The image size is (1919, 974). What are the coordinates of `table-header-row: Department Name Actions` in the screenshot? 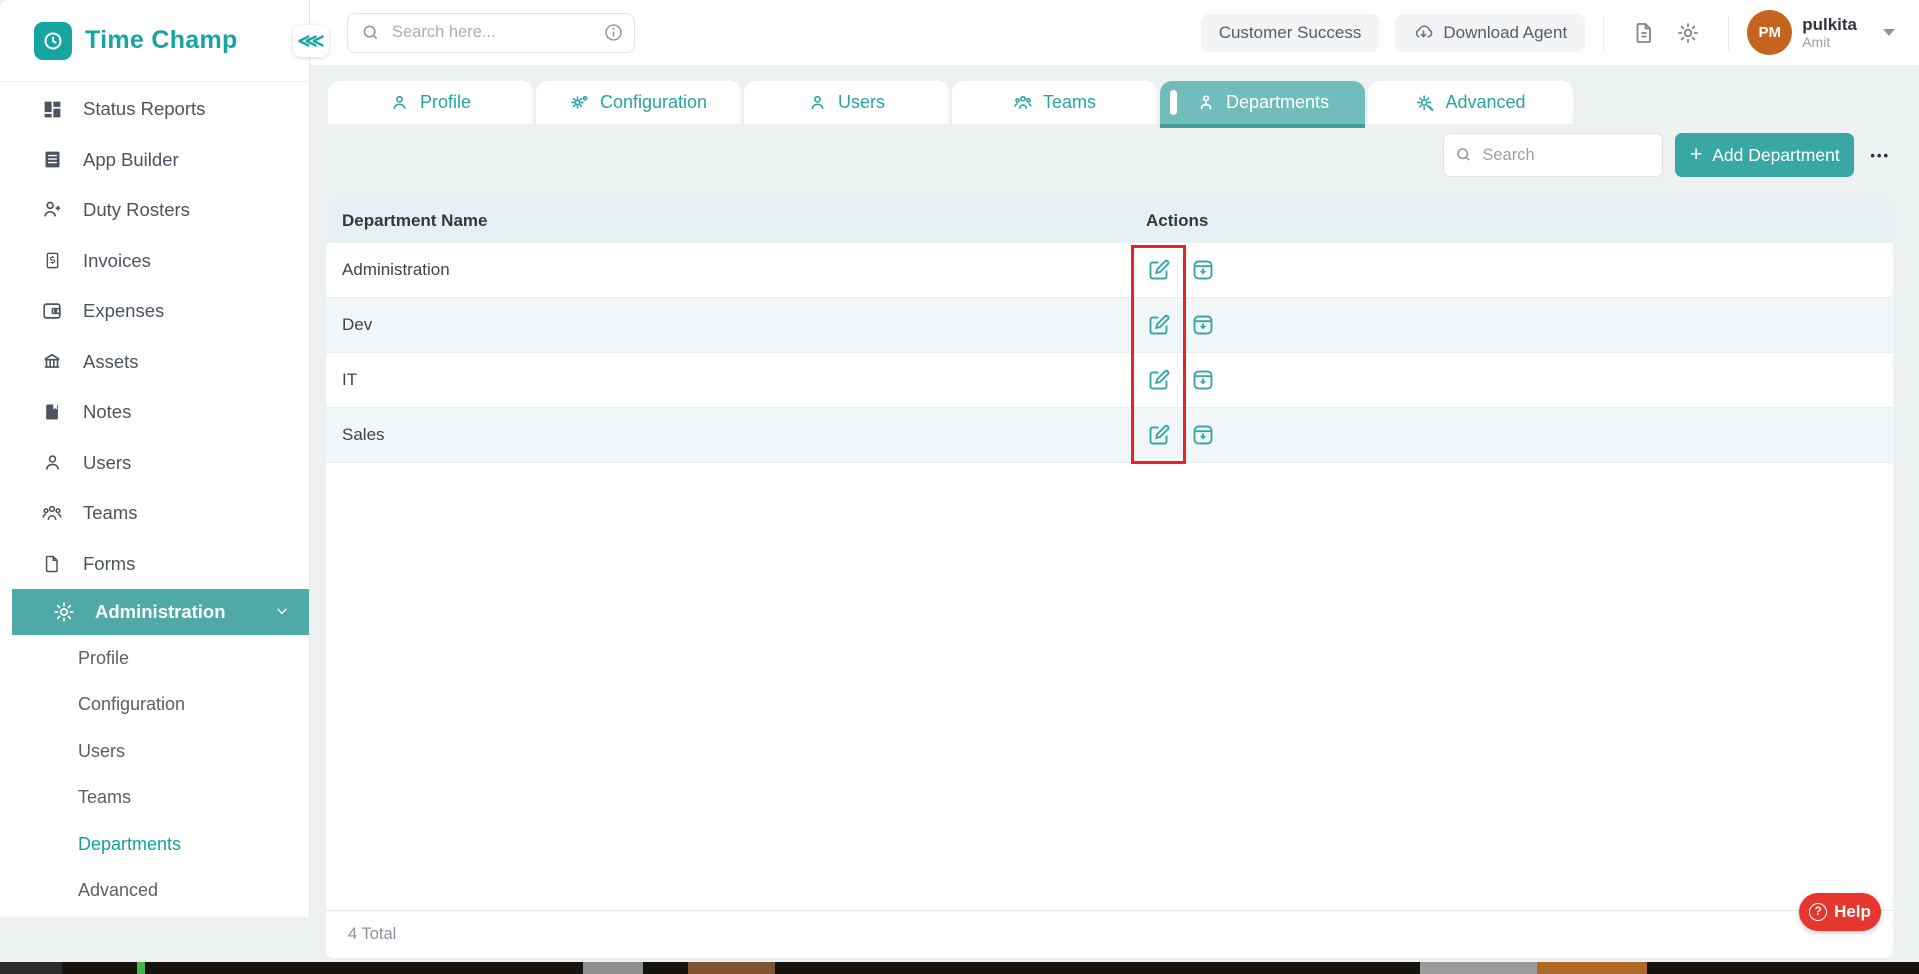 It's located at (1109, 220).